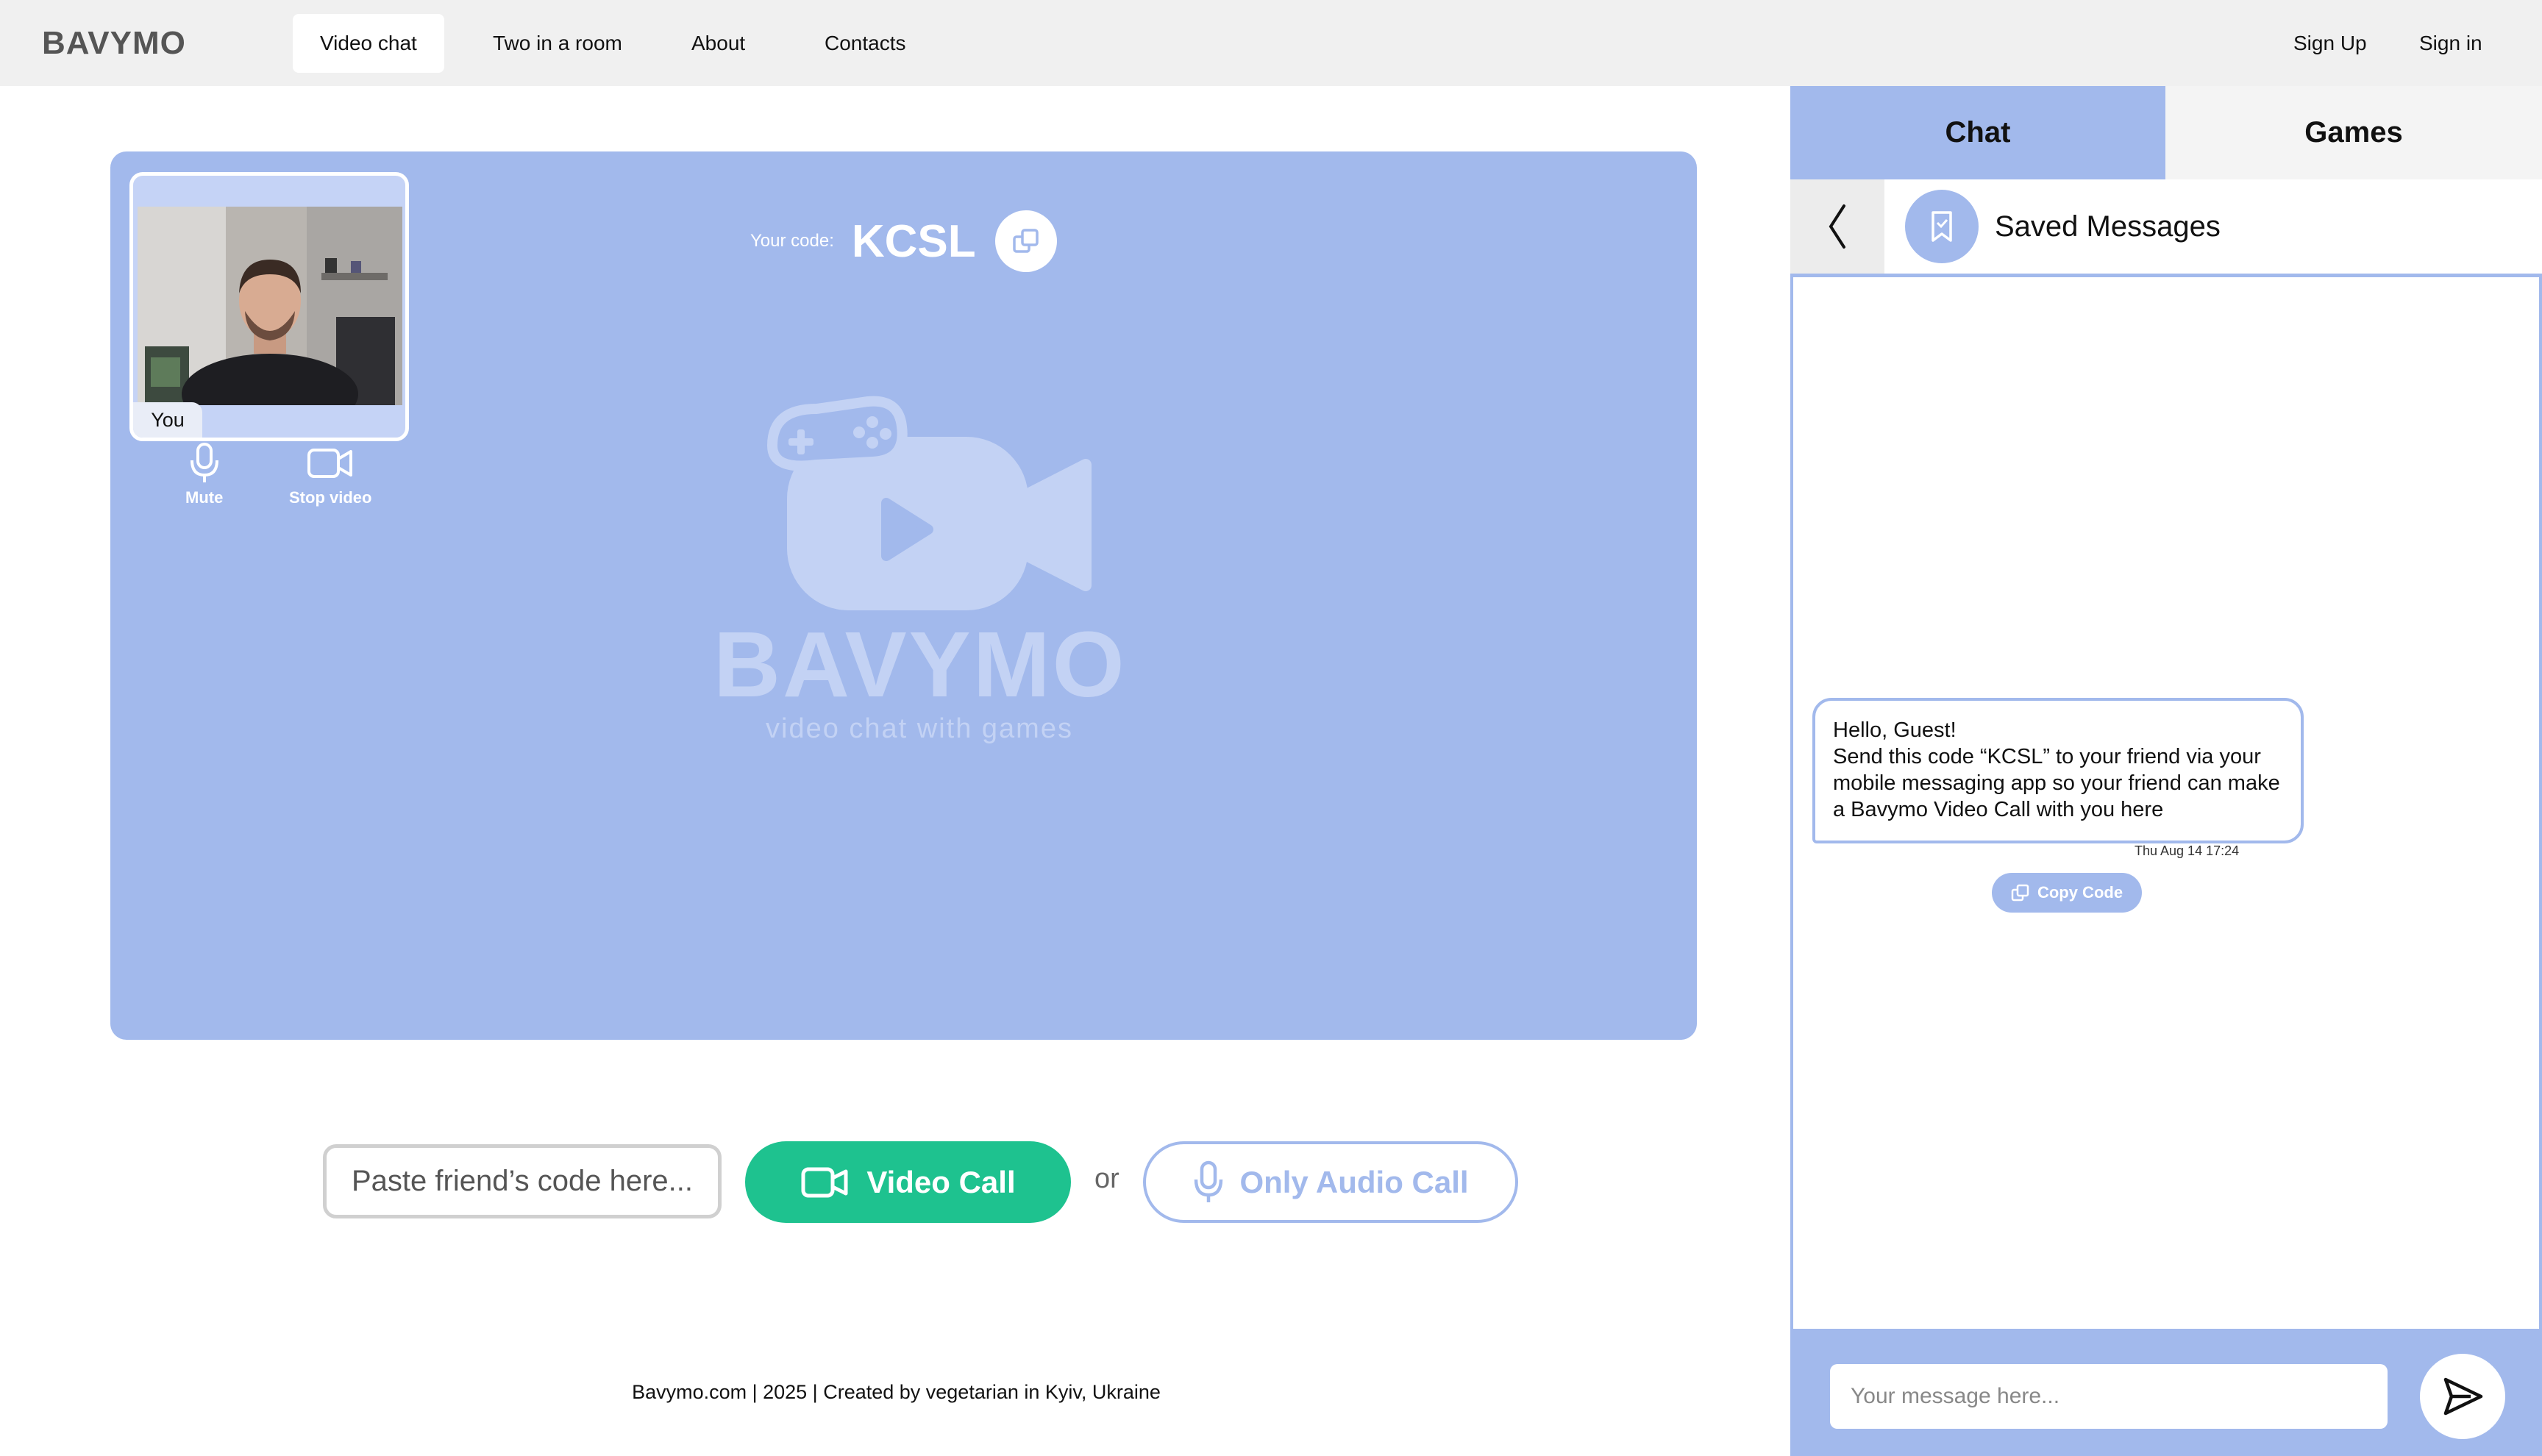 The image size is (2542, 1456). I want to click on mute-button: Mute, so click(204, 475).